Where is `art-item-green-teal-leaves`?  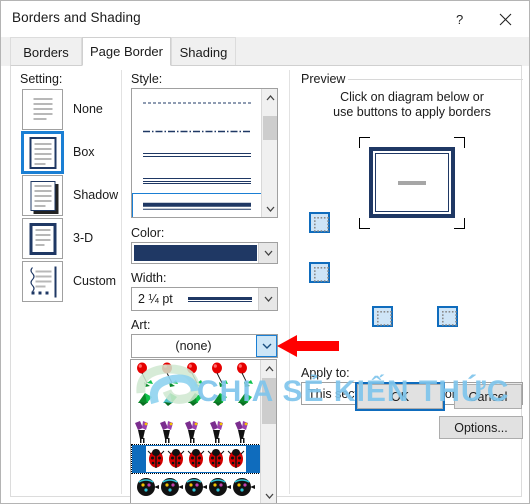
art-item-green-teal-leaves is located at coordinates (196, 403).